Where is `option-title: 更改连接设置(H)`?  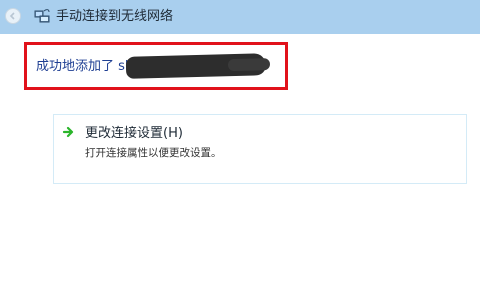
option-title: 更改连接设置(H) is located at coordinates (134, 133).